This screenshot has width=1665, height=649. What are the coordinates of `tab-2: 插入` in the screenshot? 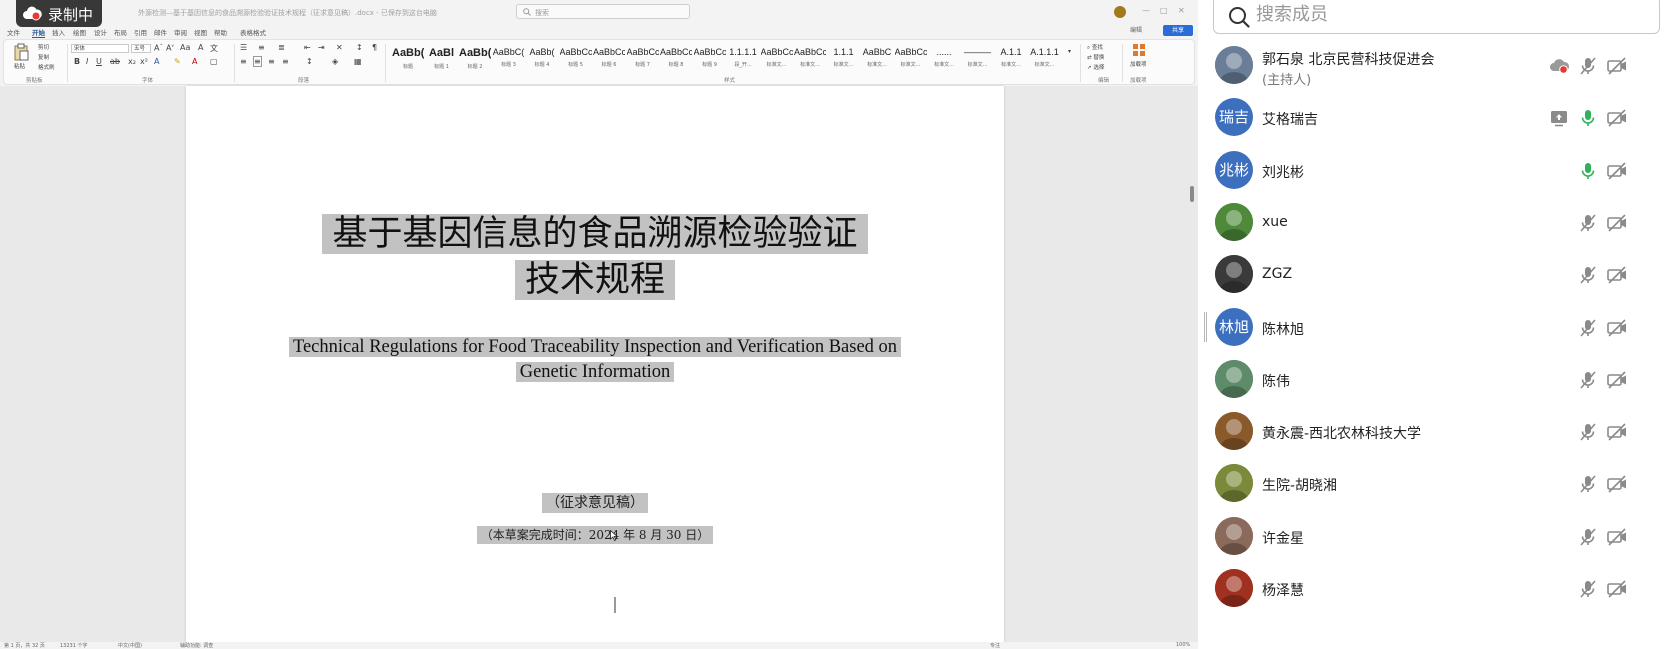 It's located at (58, 32).